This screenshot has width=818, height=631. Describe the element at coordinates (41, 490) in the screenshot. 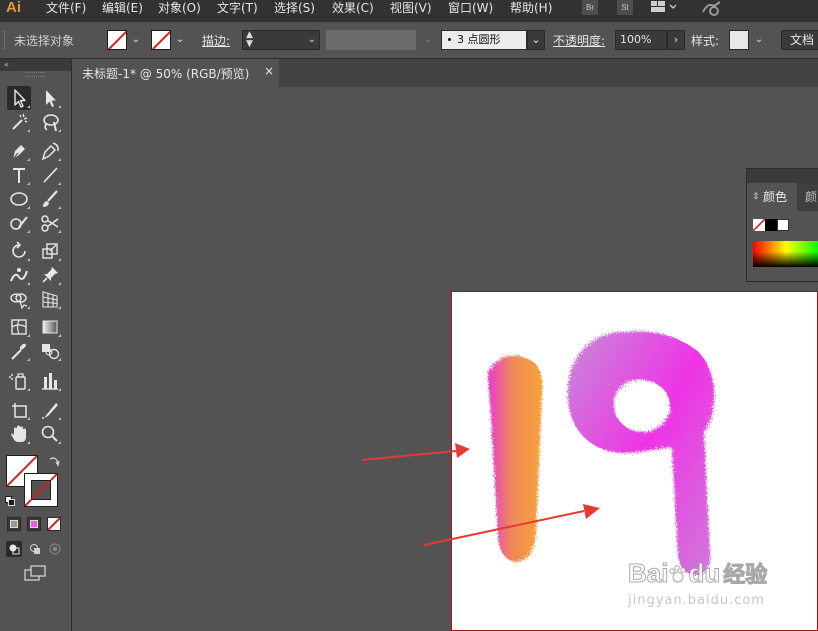

I see `stroke-swatch` at that location.